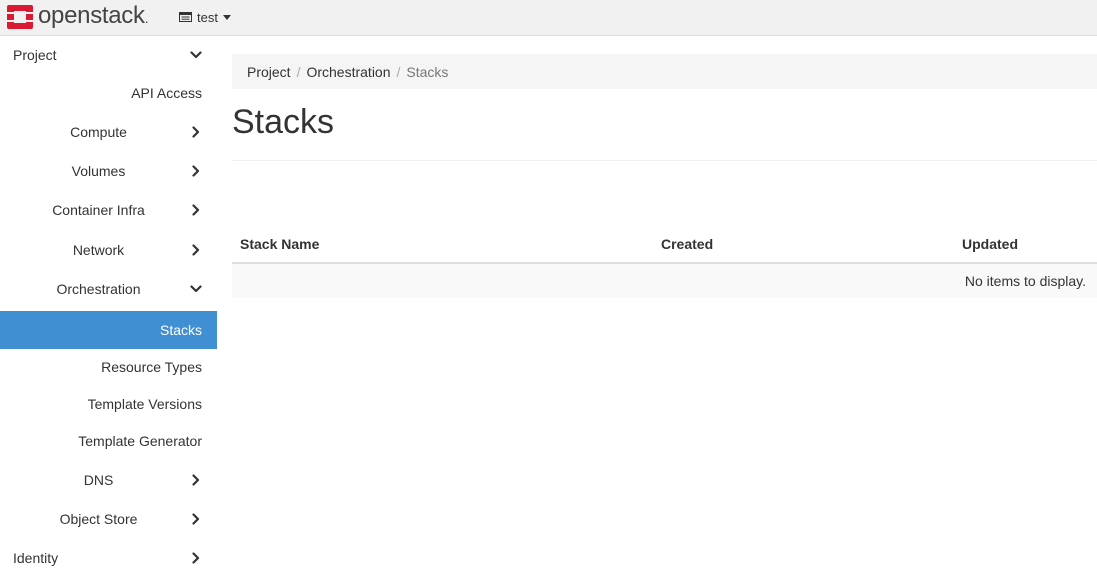  What do you see at coordinates (664, 160) in the screenshot?
I see `title-divider` at bounding box center [664, 160].